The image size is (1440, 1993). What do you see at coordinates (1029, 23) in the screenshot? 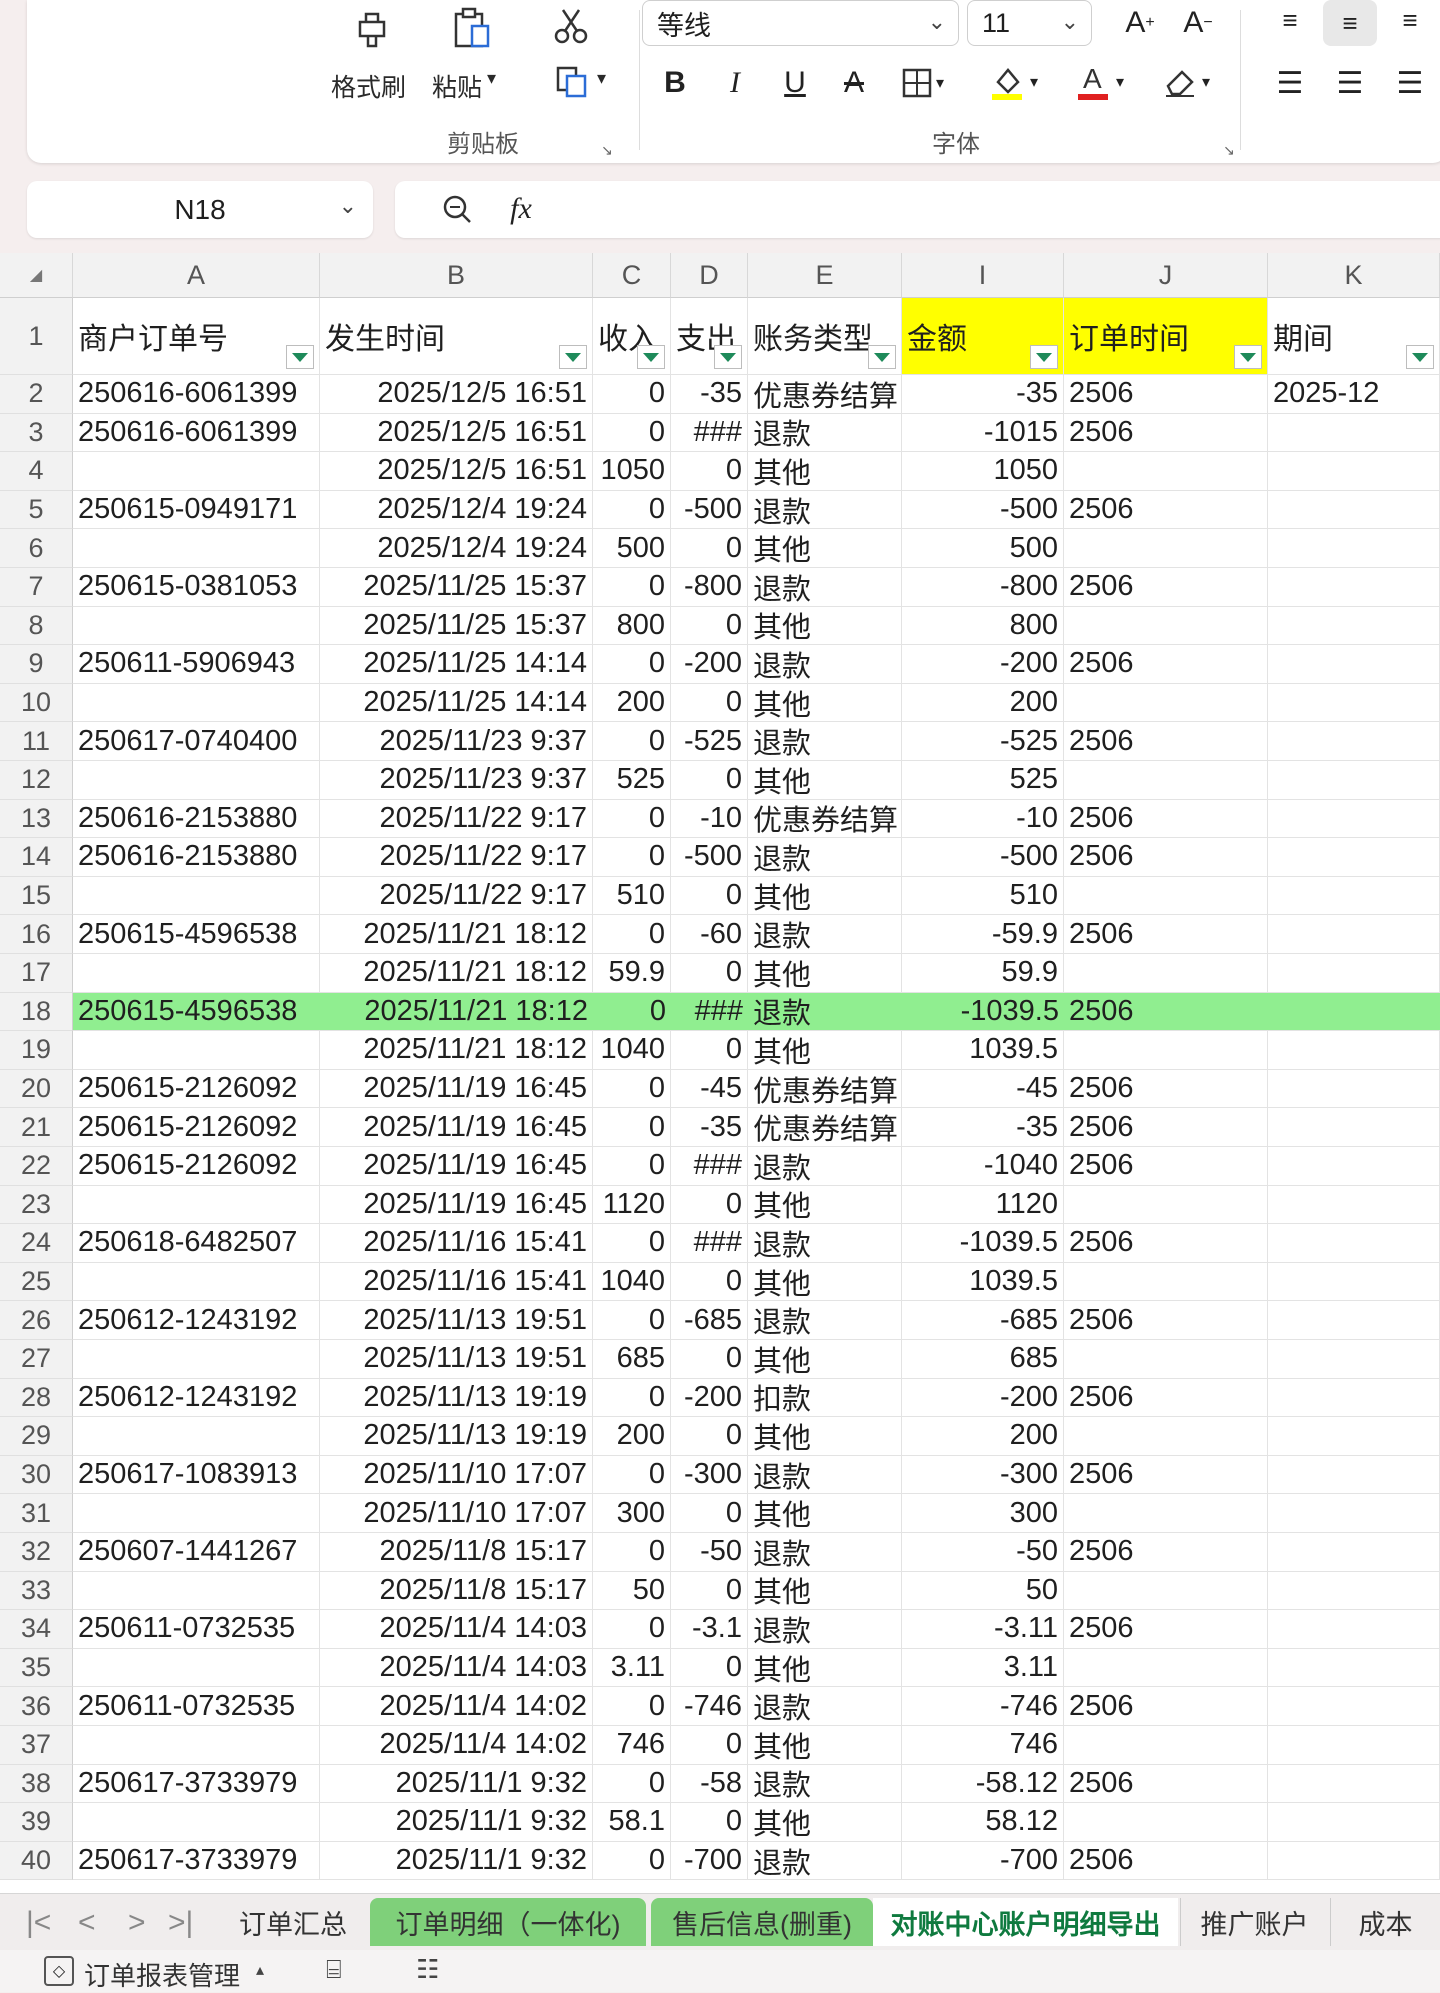
I see `font-size-select: 11 ⌄` at bounding box center [1029, 23].